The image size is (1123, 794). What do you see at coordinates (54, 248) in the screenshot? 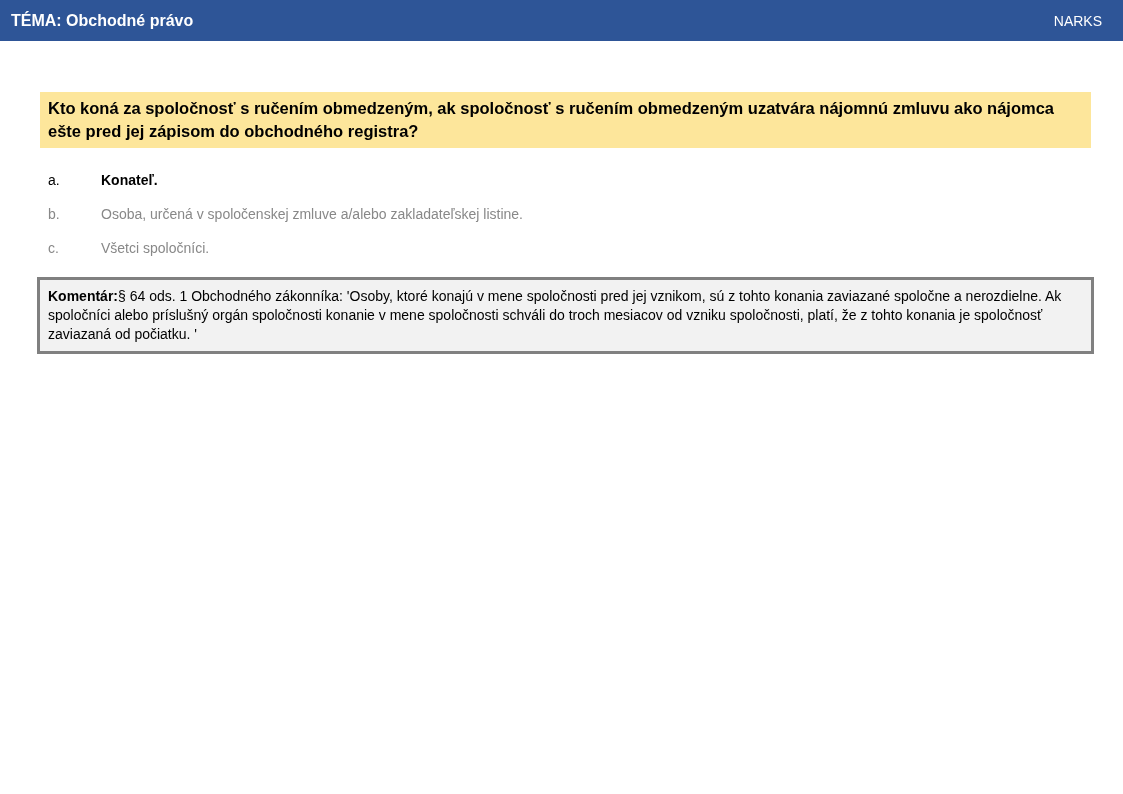
I see `answer-letter: c.` at bounding box center [54, 248].